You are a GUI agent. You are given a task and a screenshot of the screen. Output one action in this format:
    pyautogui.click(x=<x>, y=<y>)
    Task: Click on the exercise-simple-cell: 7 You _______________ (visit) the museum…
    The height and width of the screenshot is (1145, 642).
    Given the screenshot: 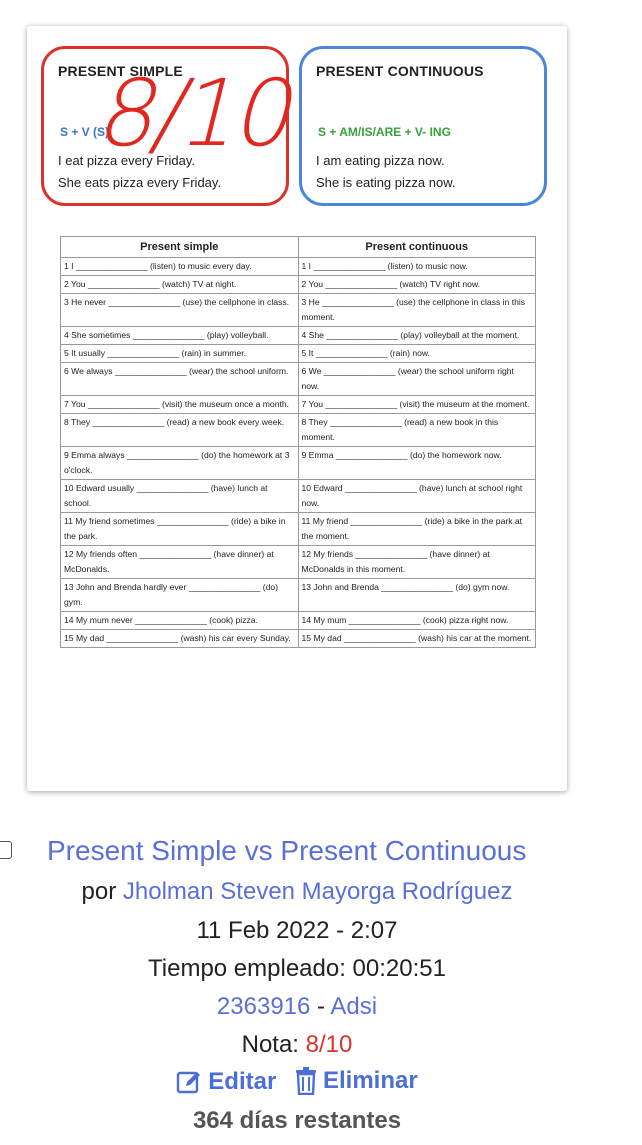 What is the action you would take?
    pyautogui.click(x=179, y=404)
    